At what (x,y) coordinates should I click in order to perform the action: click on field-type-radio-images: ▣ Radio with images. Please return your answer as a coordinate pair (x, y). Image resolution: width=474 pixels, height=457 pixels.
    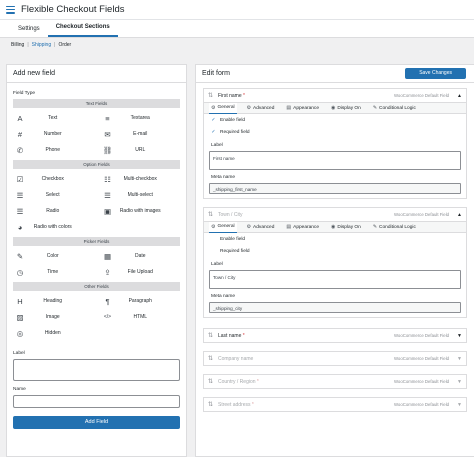
    Looking at the image, I should click on (141, 211).